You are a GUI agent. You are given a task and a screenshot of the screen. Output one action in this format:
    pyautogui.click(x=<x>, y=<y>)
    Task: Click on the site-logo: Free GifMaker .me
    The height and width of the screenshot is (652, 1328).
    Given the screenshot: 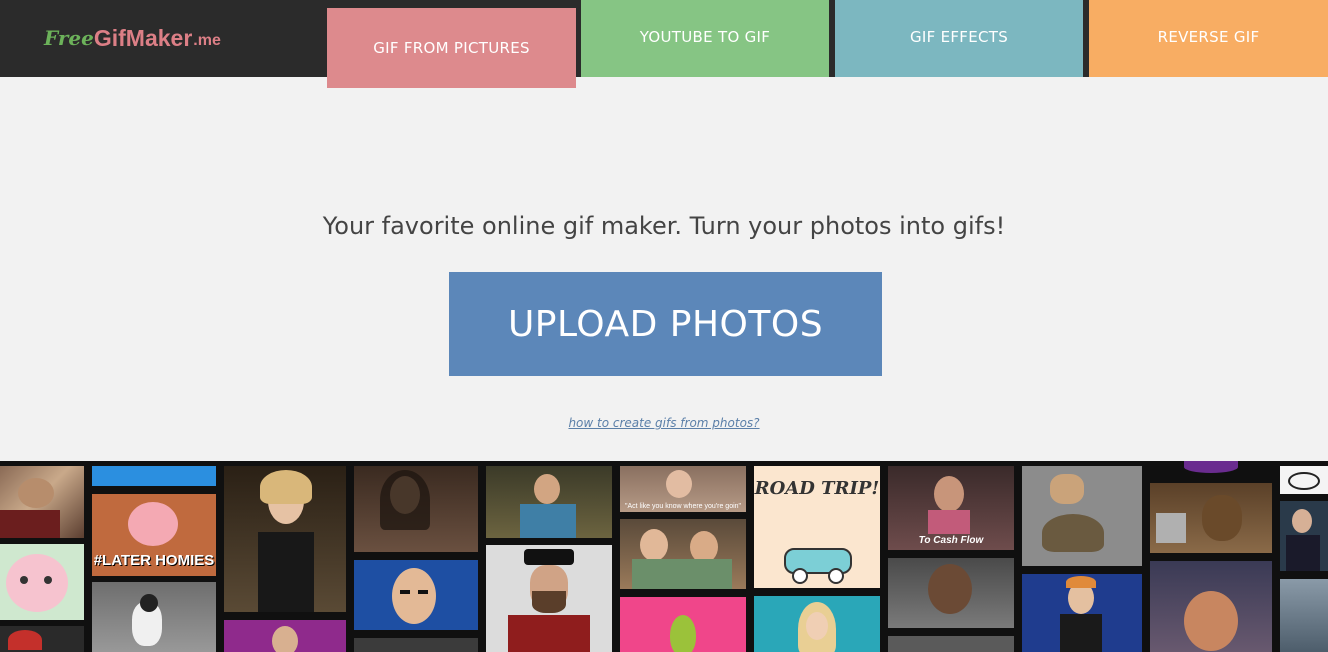 What is the action you would take?
    pyautogui.click(x=132, y=38)
    